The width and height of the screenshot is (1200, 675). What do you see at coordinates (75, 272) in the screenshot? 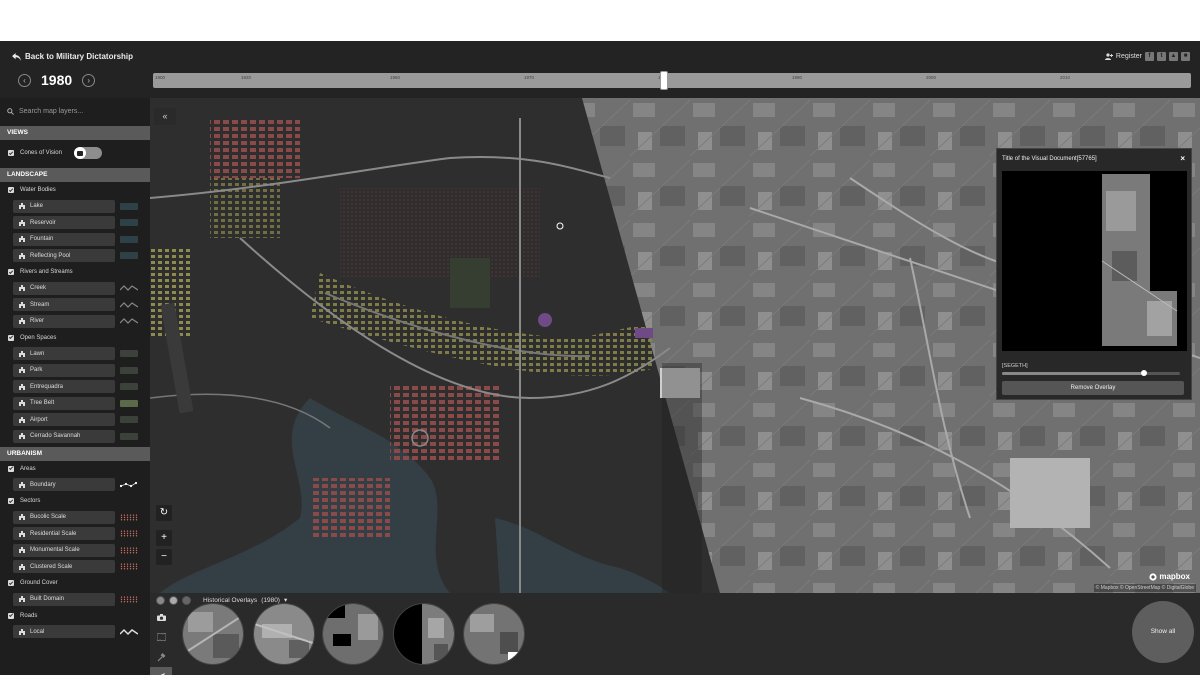
I see `layer-group: Rivers and Streams` at bounding box center [75, 272].